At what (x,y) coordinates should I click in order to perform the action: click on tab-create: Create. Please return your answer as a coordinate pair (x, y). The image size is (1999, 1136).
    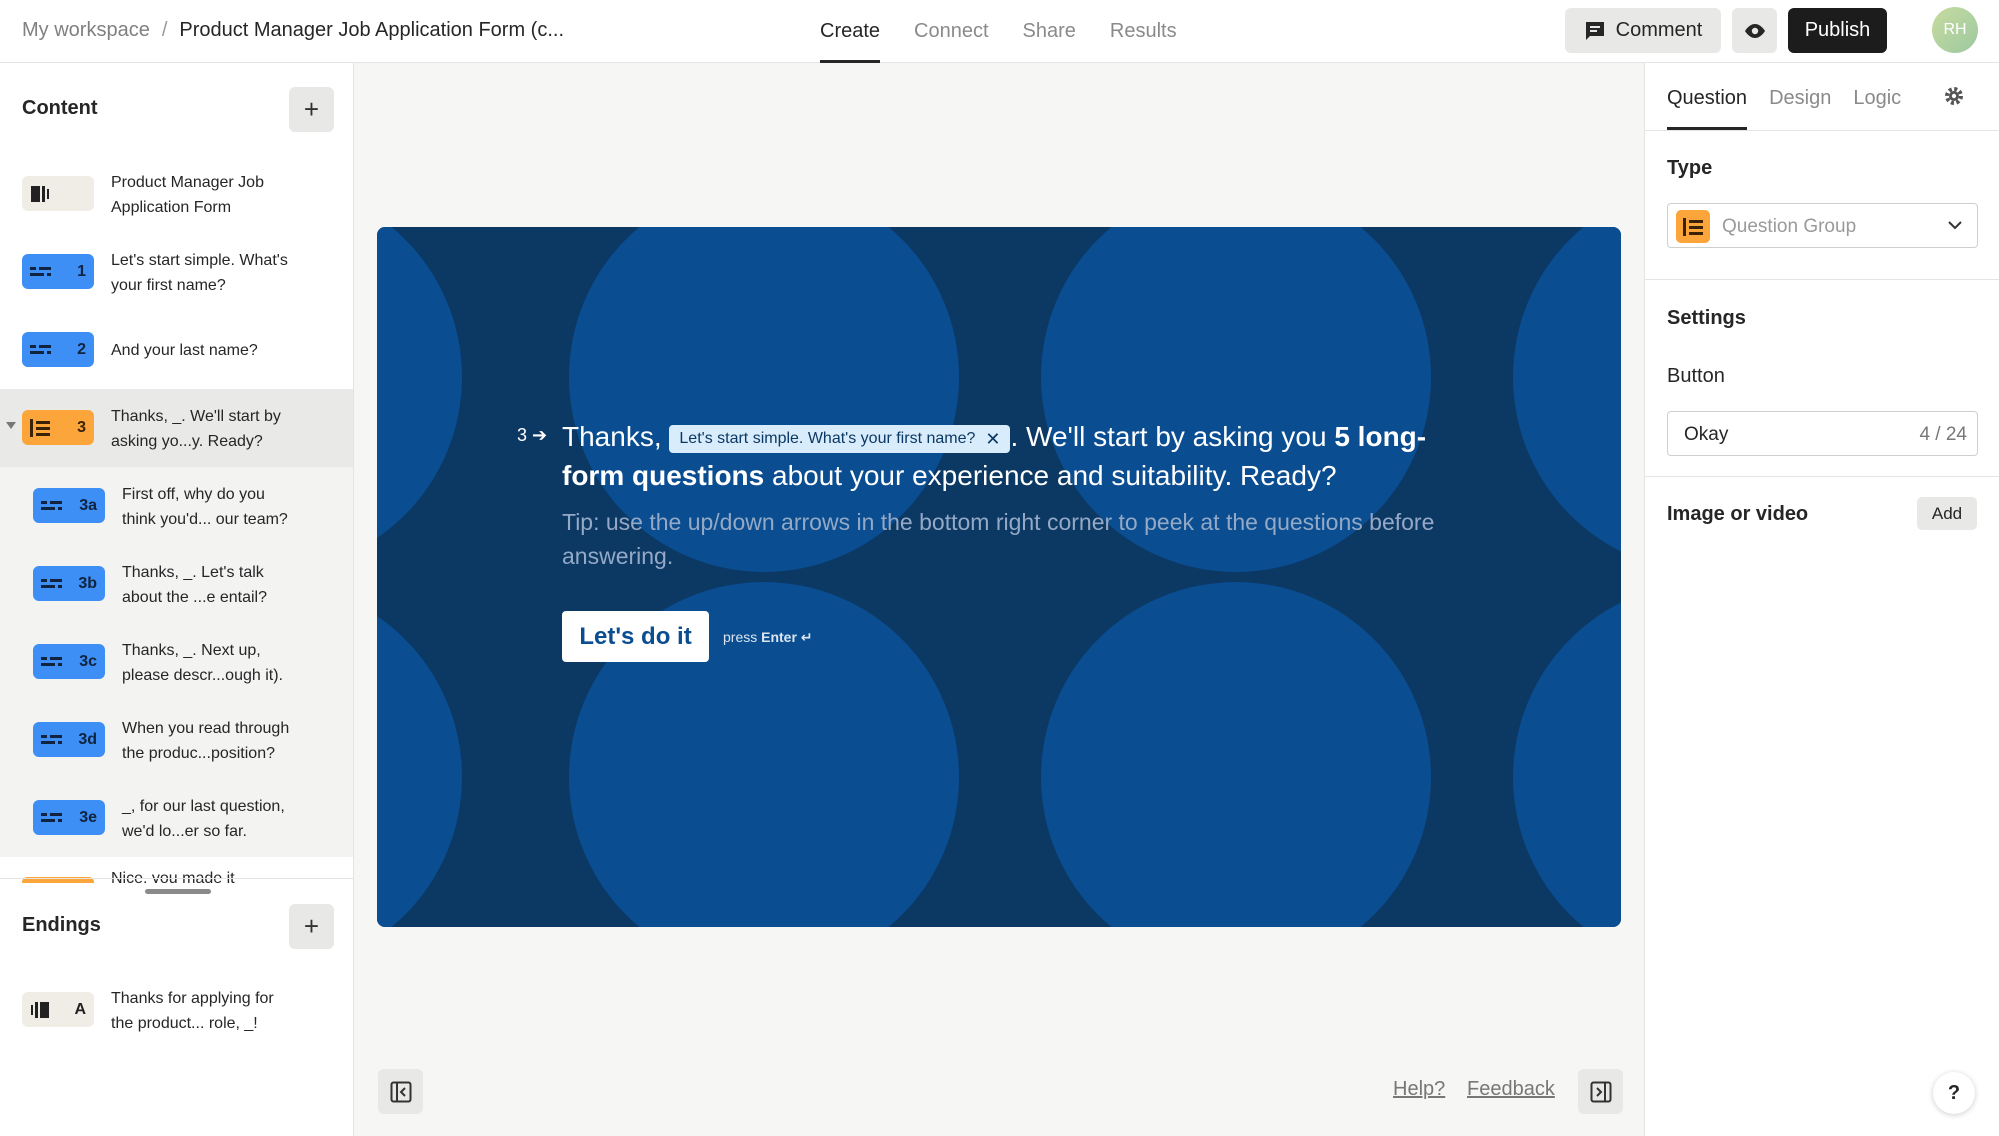
    Looking at the image, I should click on (850, 31).